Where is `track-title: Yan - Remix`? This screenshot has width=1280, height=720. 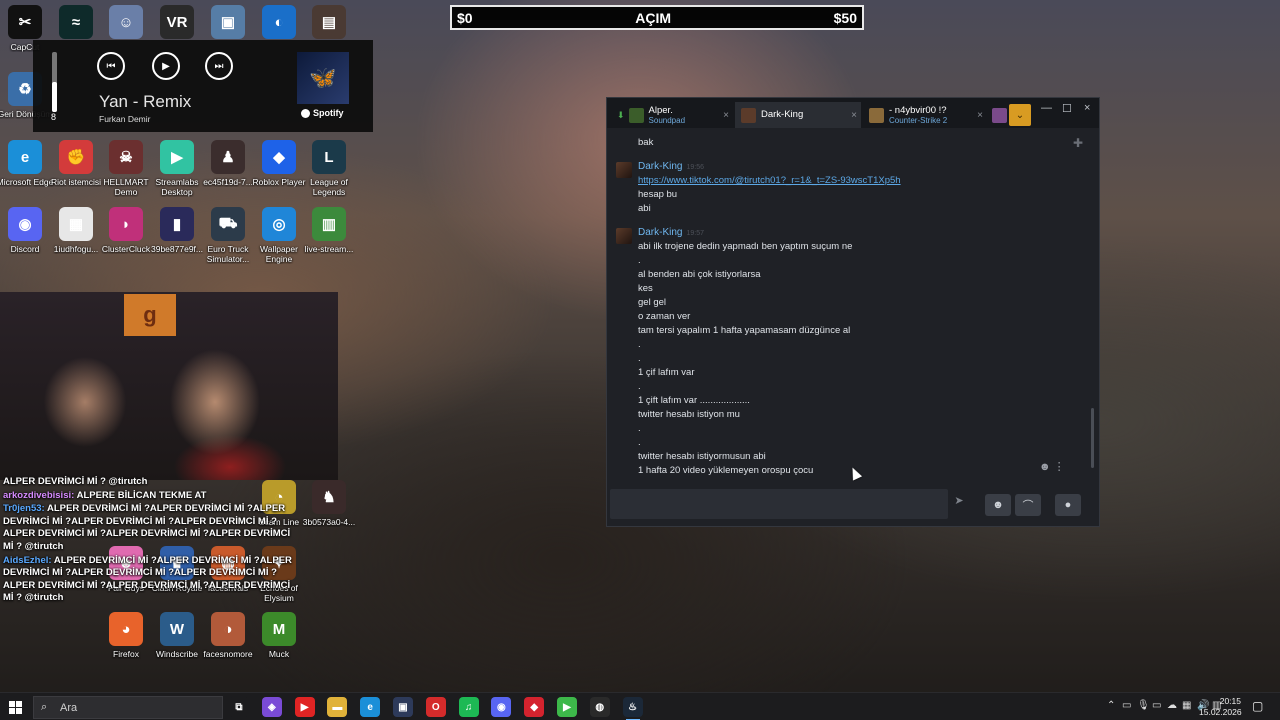 track-title: Yan - Remix is located at coordinates (145, 101).